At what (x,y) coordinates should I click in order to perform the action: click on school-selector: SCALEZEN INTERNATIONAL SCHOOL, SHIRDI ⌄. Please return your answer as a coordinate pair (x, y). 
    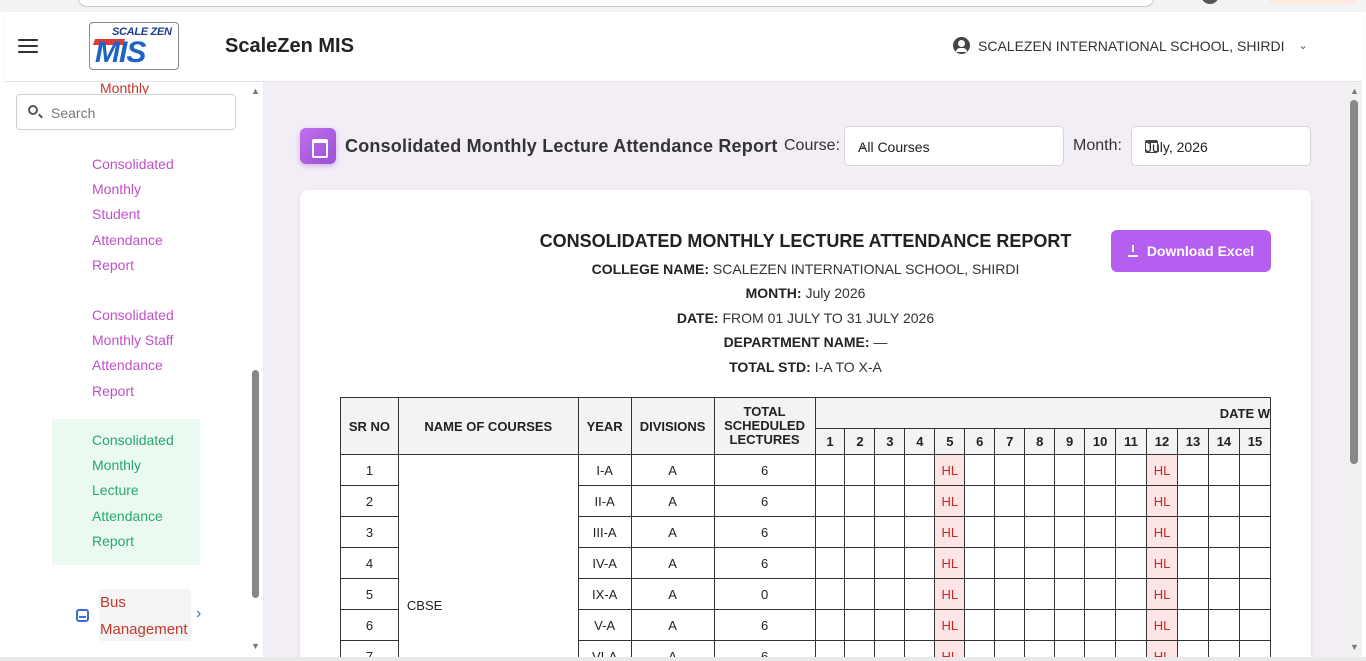
    Looking at the image, I should click on (1130, 45).